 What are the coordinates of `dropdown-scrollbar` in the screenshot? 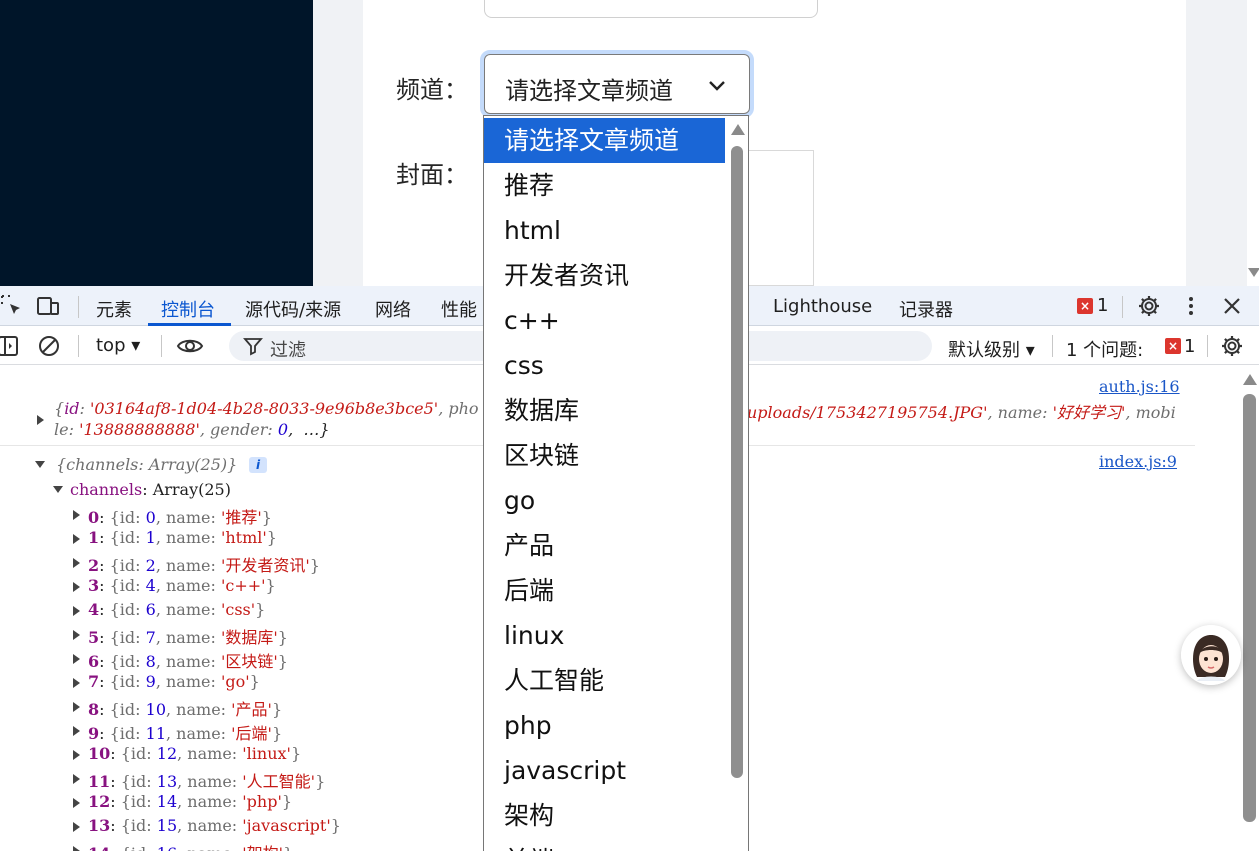 It's located at (736, 483).